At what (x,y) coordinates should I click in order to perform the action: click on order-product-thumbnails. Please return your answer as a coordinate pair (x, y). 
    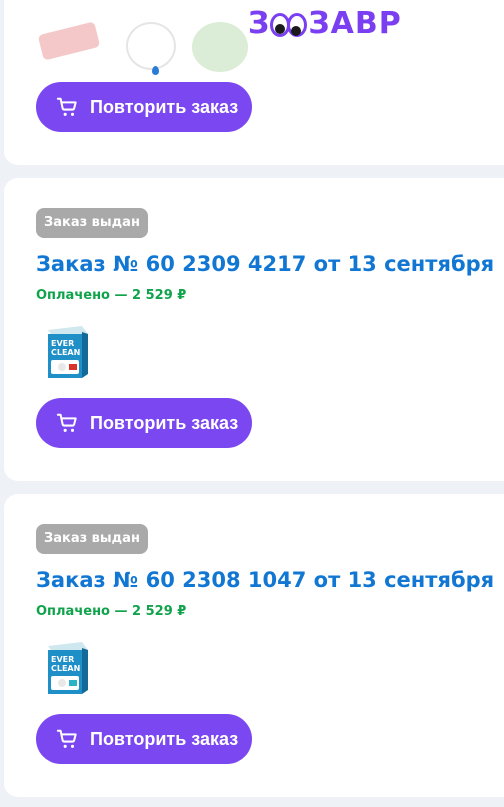
    Looking at the image, I should click on (144, 42).